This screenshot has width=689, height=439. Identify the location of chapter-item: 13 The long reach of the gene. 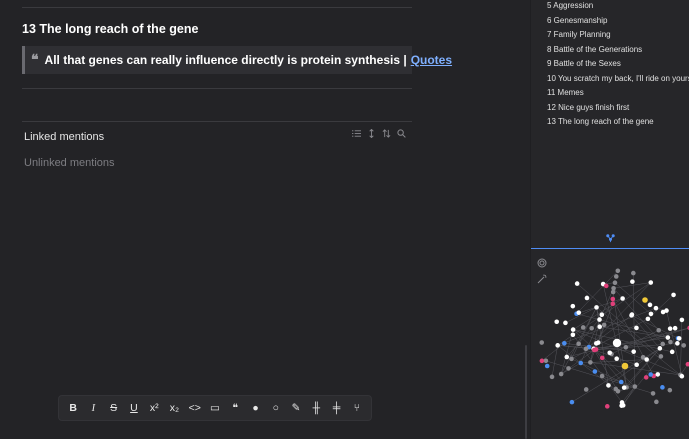
(618, 122).